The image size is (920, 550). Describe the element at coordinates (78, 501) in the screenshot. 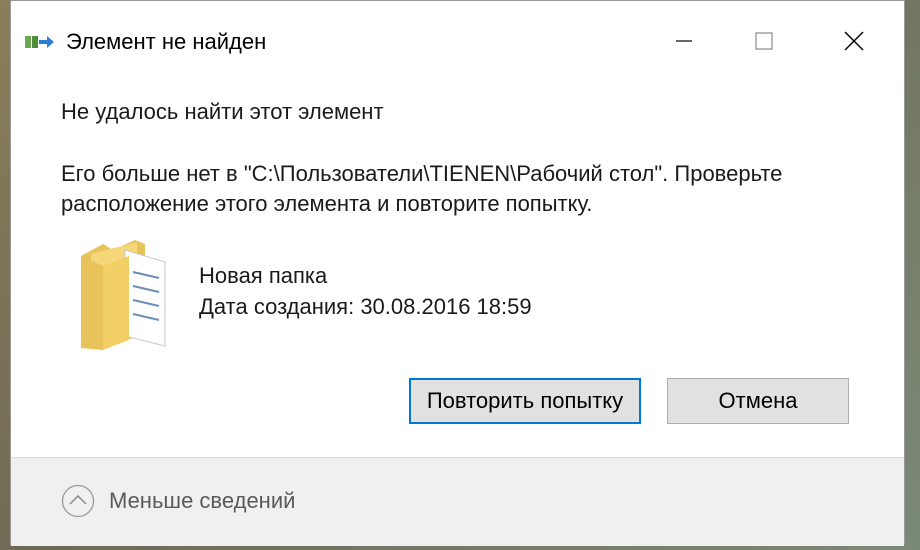

I see `chevron-up-icon` at that location.